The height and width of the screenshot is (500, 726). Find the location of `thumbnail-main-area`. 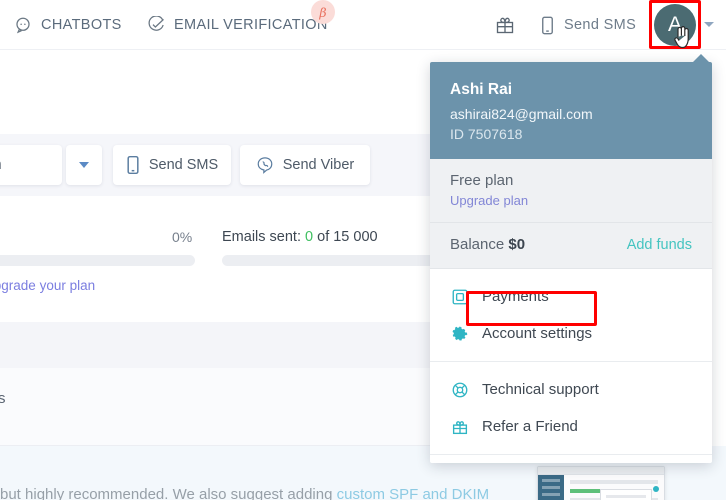

thumbnail-main-area is located at coordinates (614, 487).